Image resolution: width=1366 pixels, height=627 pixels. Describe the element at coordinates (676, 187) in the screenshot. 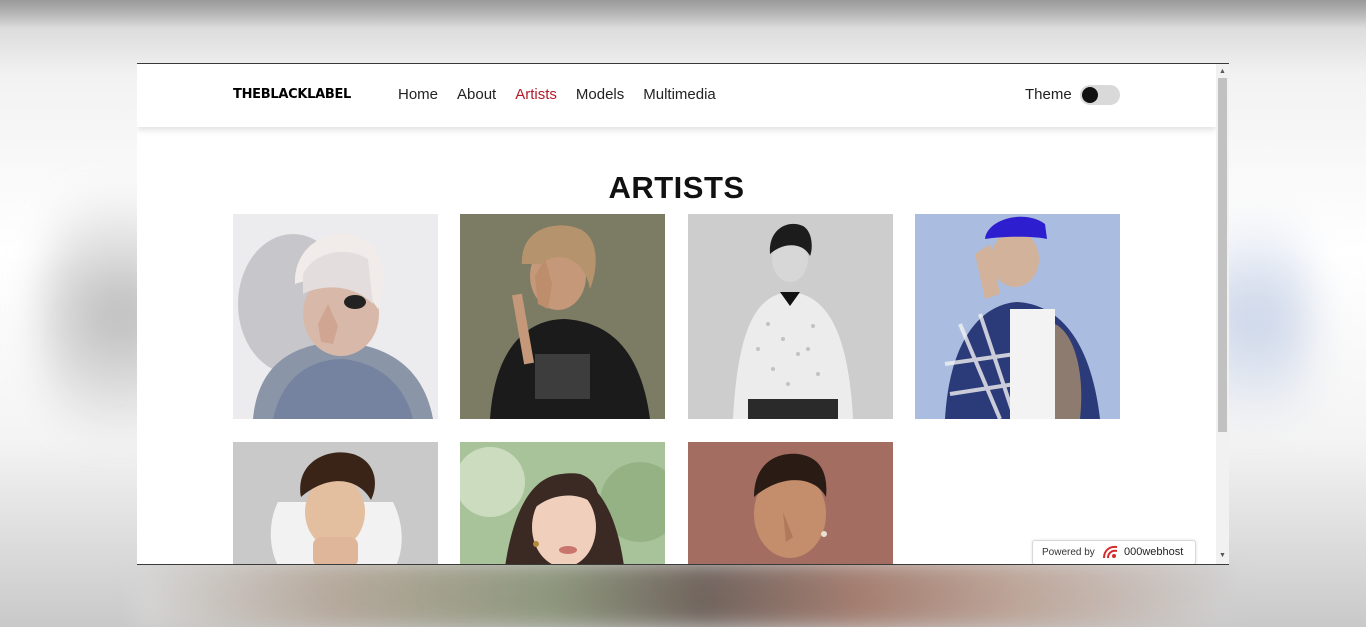

I see `page-title: ARTISTS` at that location.